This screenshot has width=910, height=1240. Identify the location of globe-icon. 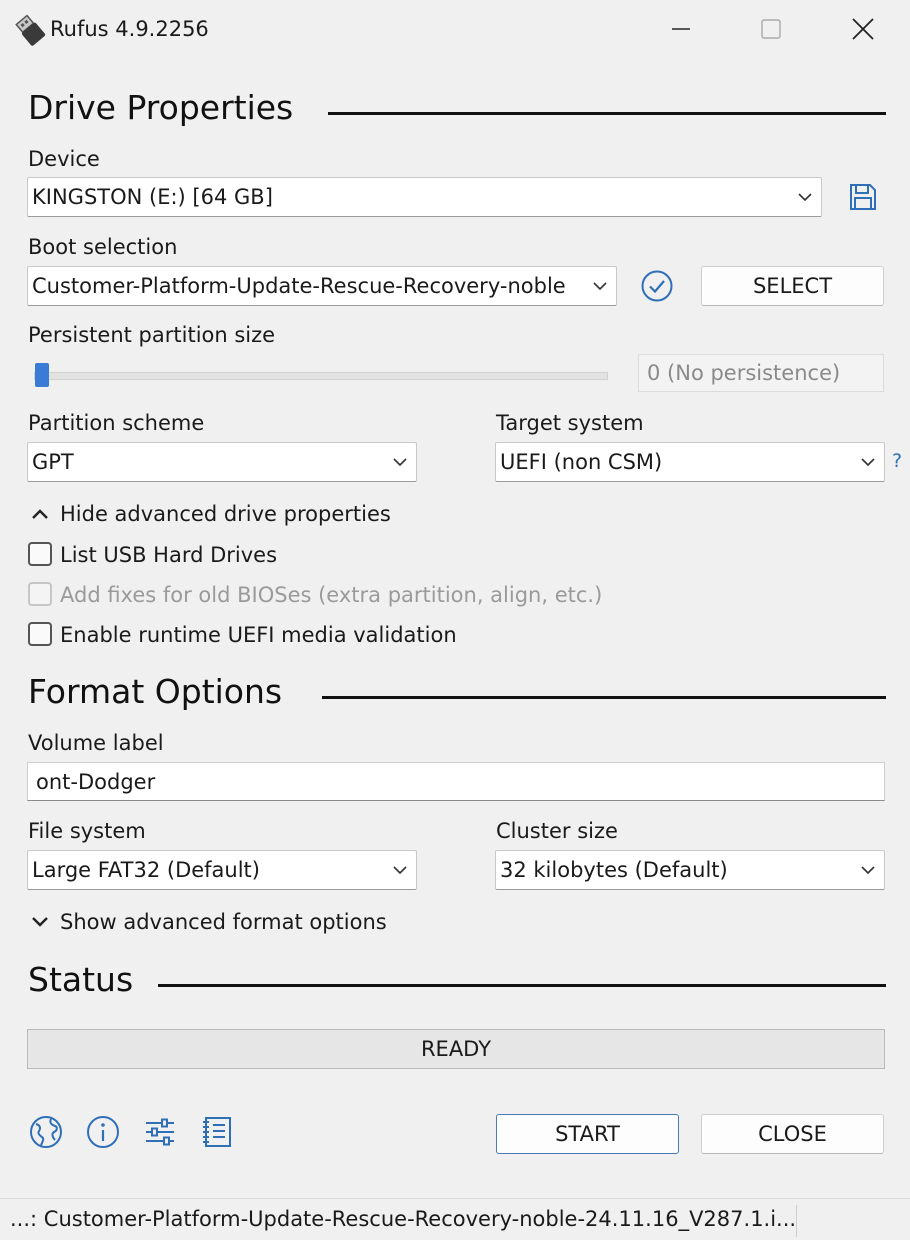
(46, 1132).